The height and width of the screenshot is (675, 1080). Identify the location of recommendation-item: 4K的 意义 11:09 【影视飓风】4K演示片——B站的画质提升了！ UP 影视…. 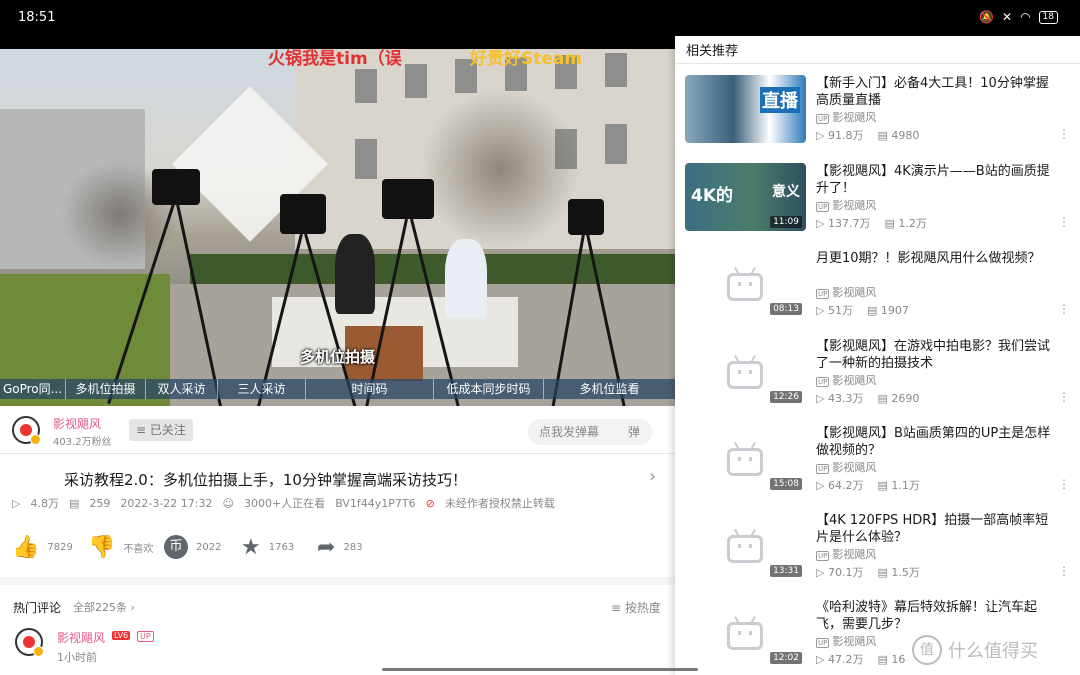
(877, 203).